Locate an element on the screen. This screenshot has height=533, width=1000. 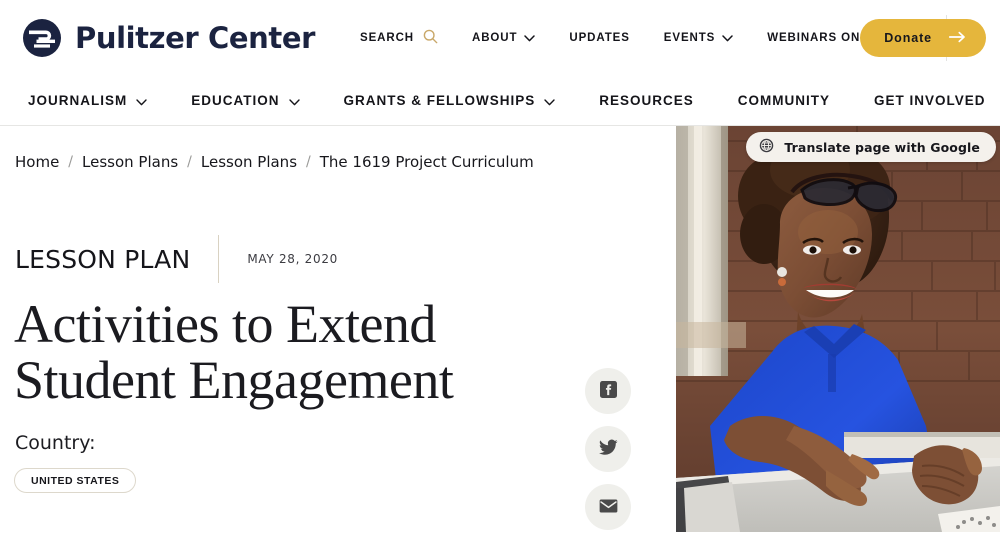
facebook-icon is located at coordinates (608, 391).